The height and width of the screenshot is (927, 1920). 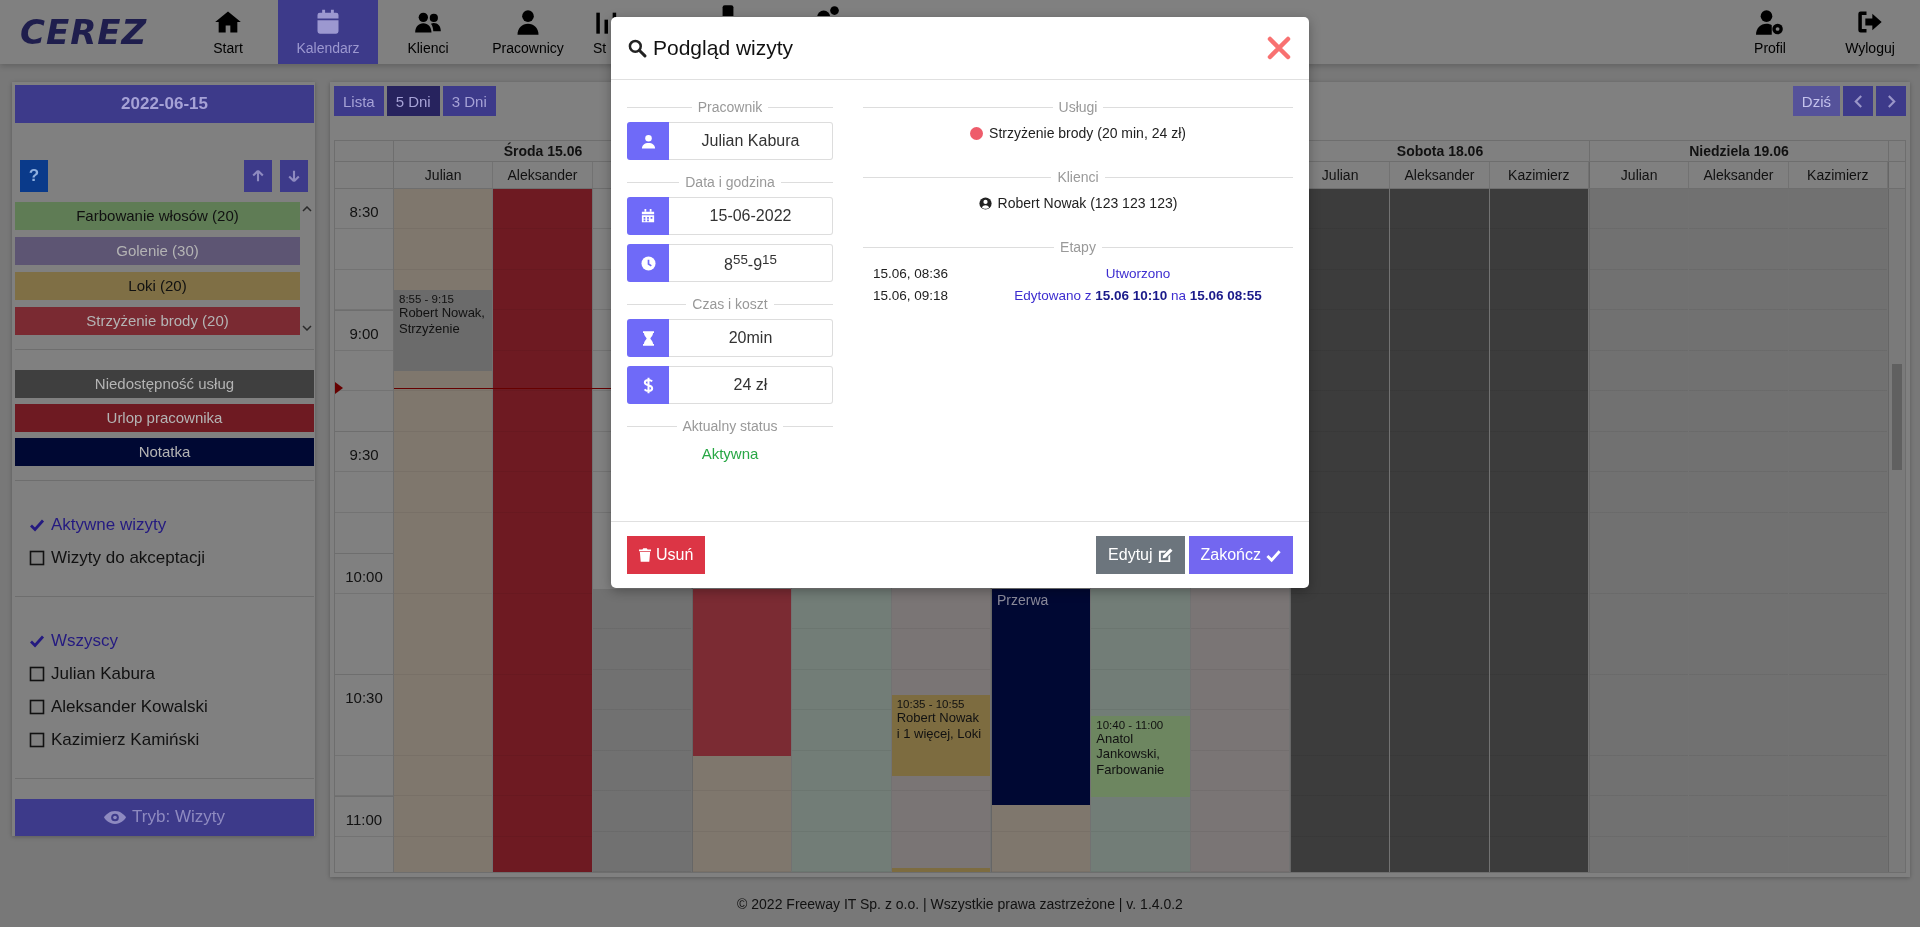 What do you see at coordinates (1087, 203) in the screenshot?
I see `client-text: Robert Nowak (123 123 123)` at bounding box center [1087, 203].